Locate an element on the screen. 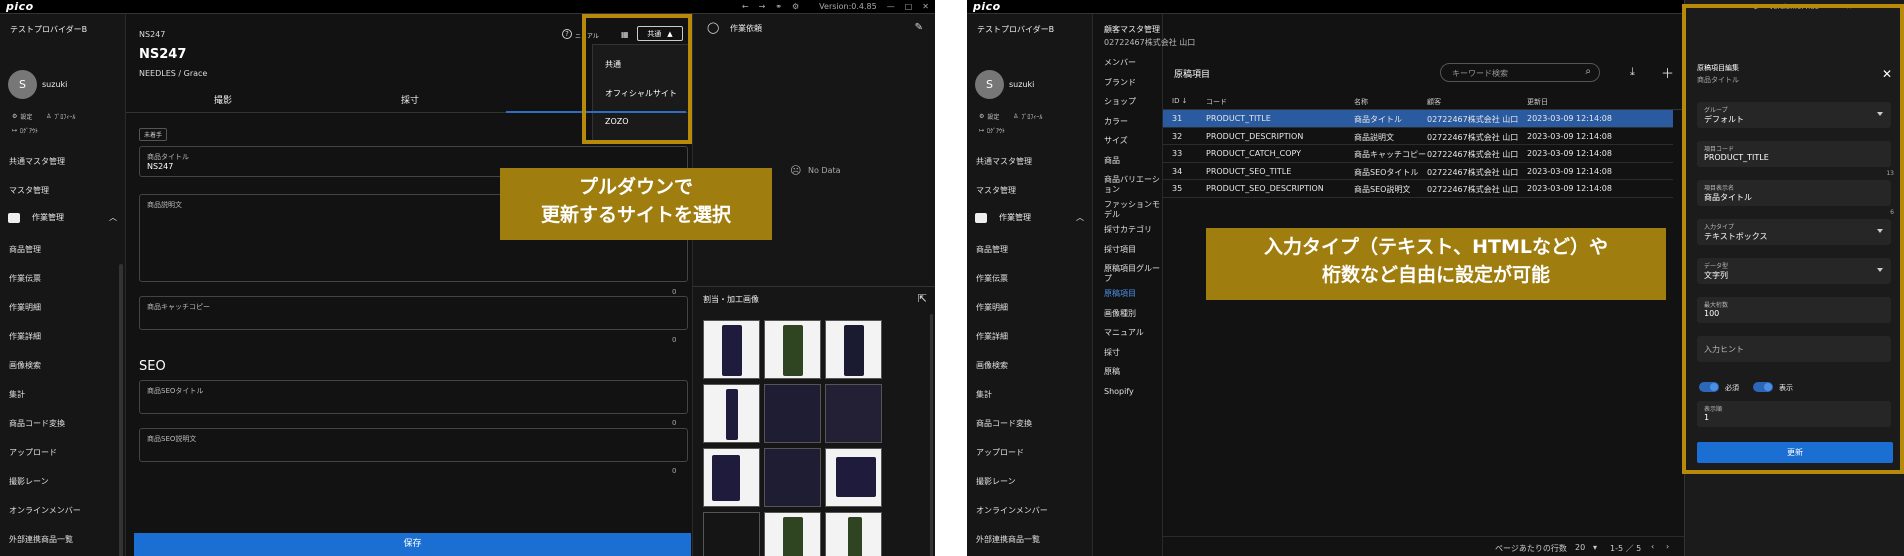 This screenshot has height=556, width=1904. search-input: キーワード検索 ⌕ is located at coordinates (1520, 72).